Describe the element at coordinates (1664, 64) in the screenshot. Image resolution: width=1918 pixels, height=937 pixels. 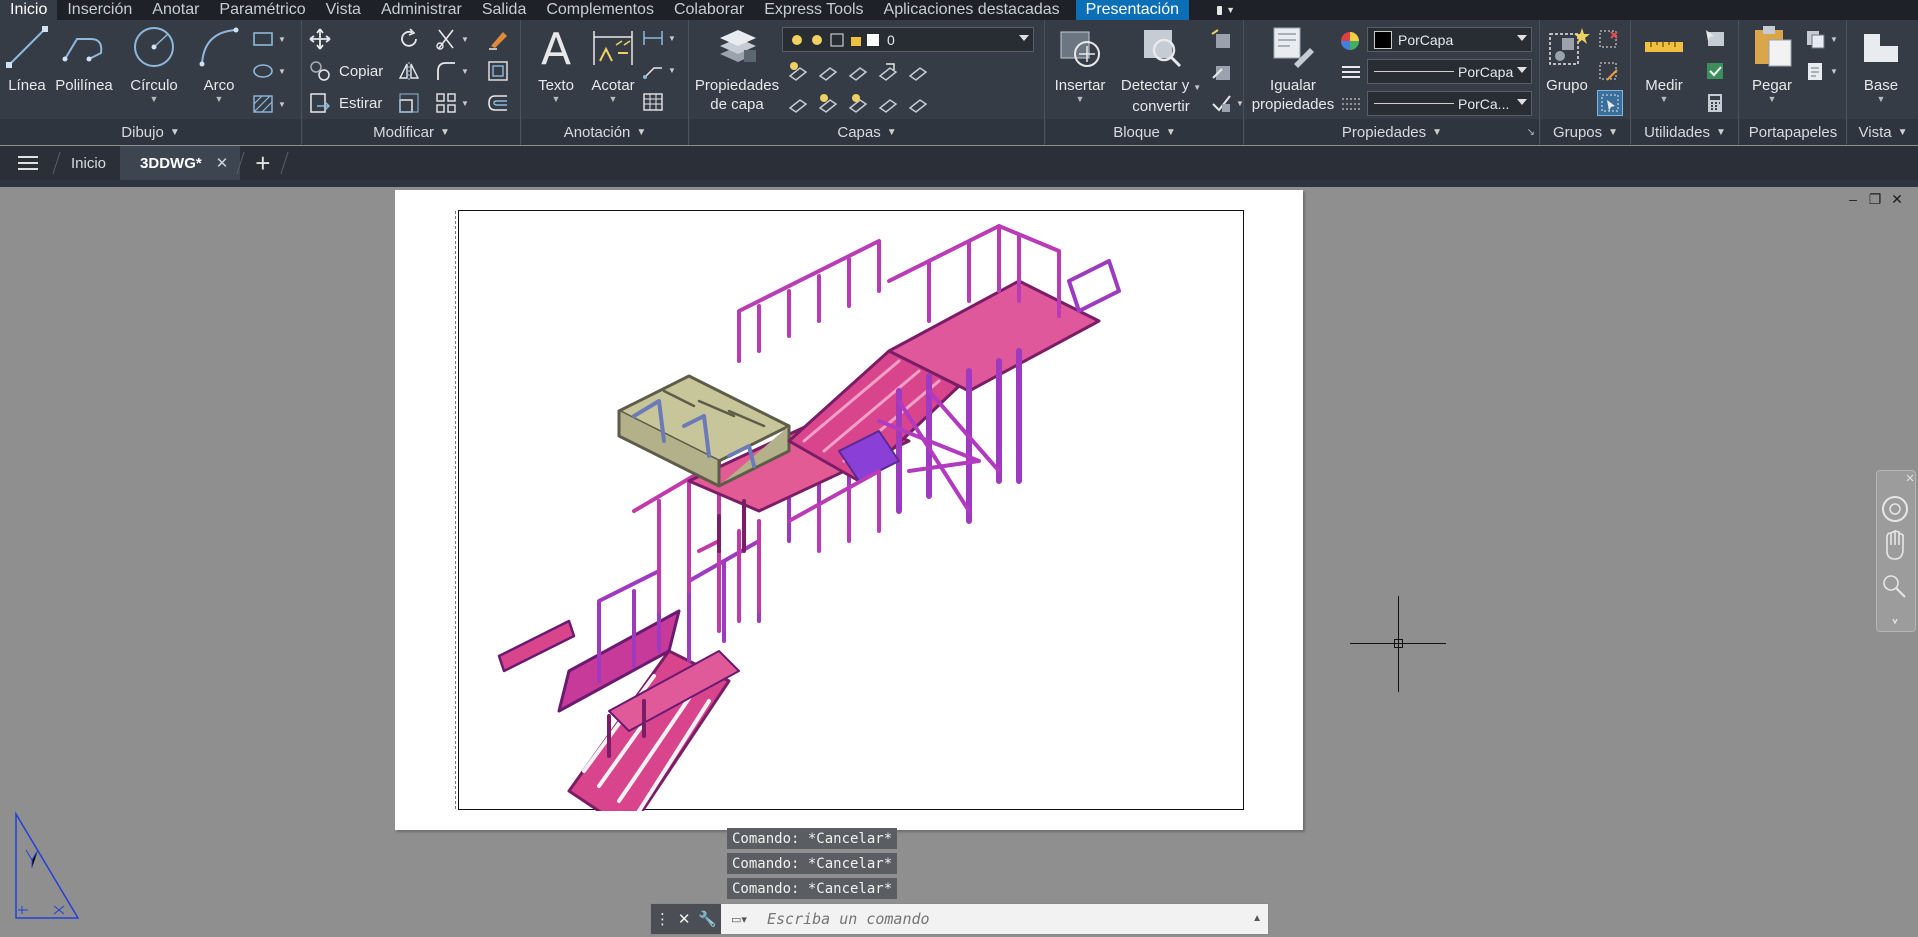
I see `measure-button: Medir ▼` at that location.